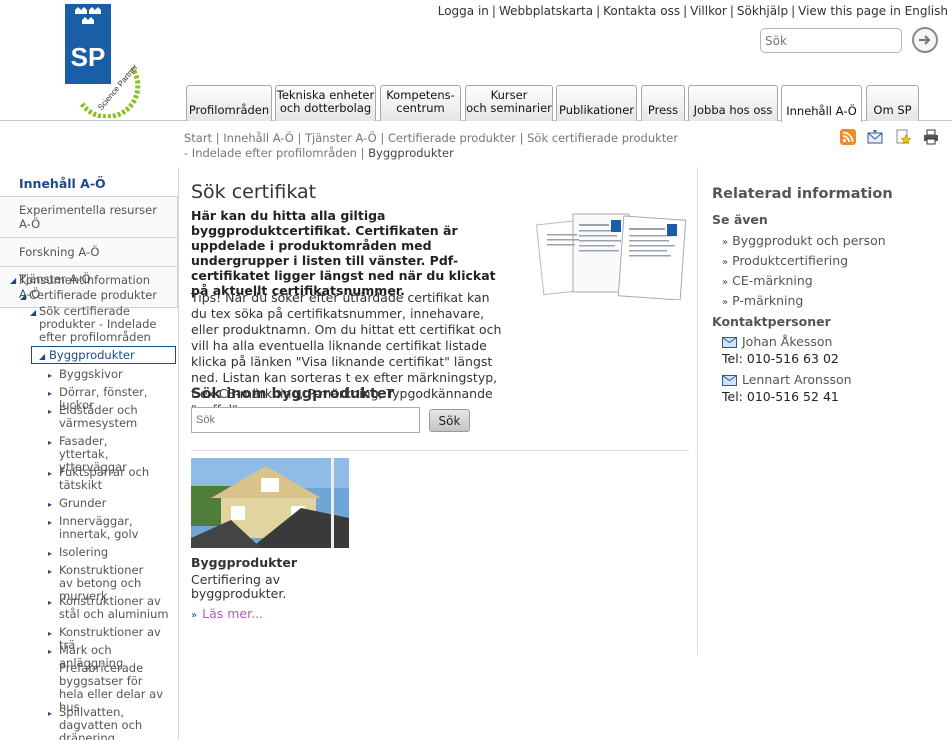  What do you see at coordinates (89, 217) in the screenshot?
I see `leftnav-item: Experimentella resurser A-Ö` at bounding box center [89, 217].